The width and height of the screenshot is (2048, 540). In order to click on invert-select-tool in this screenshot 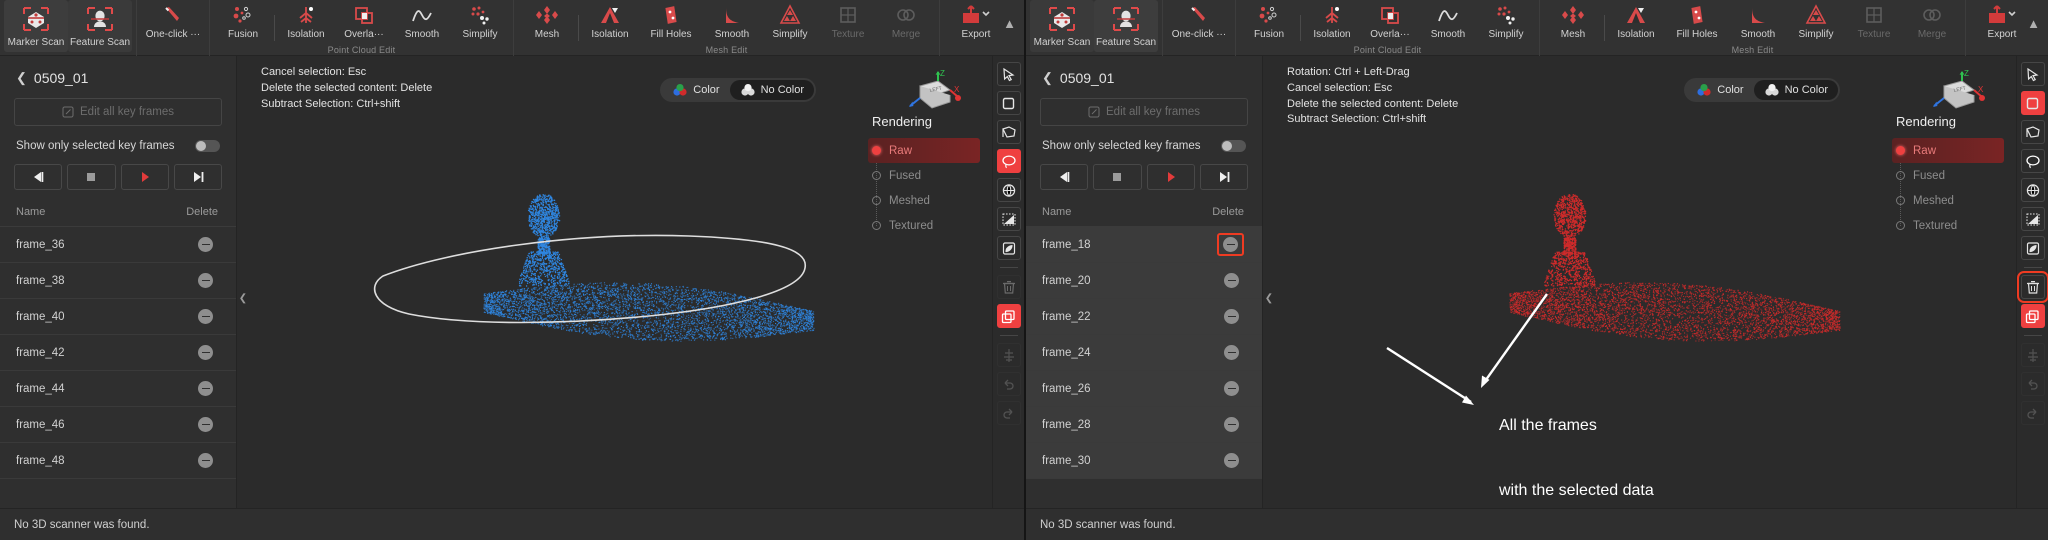, I will do `click(2032, 248)`.